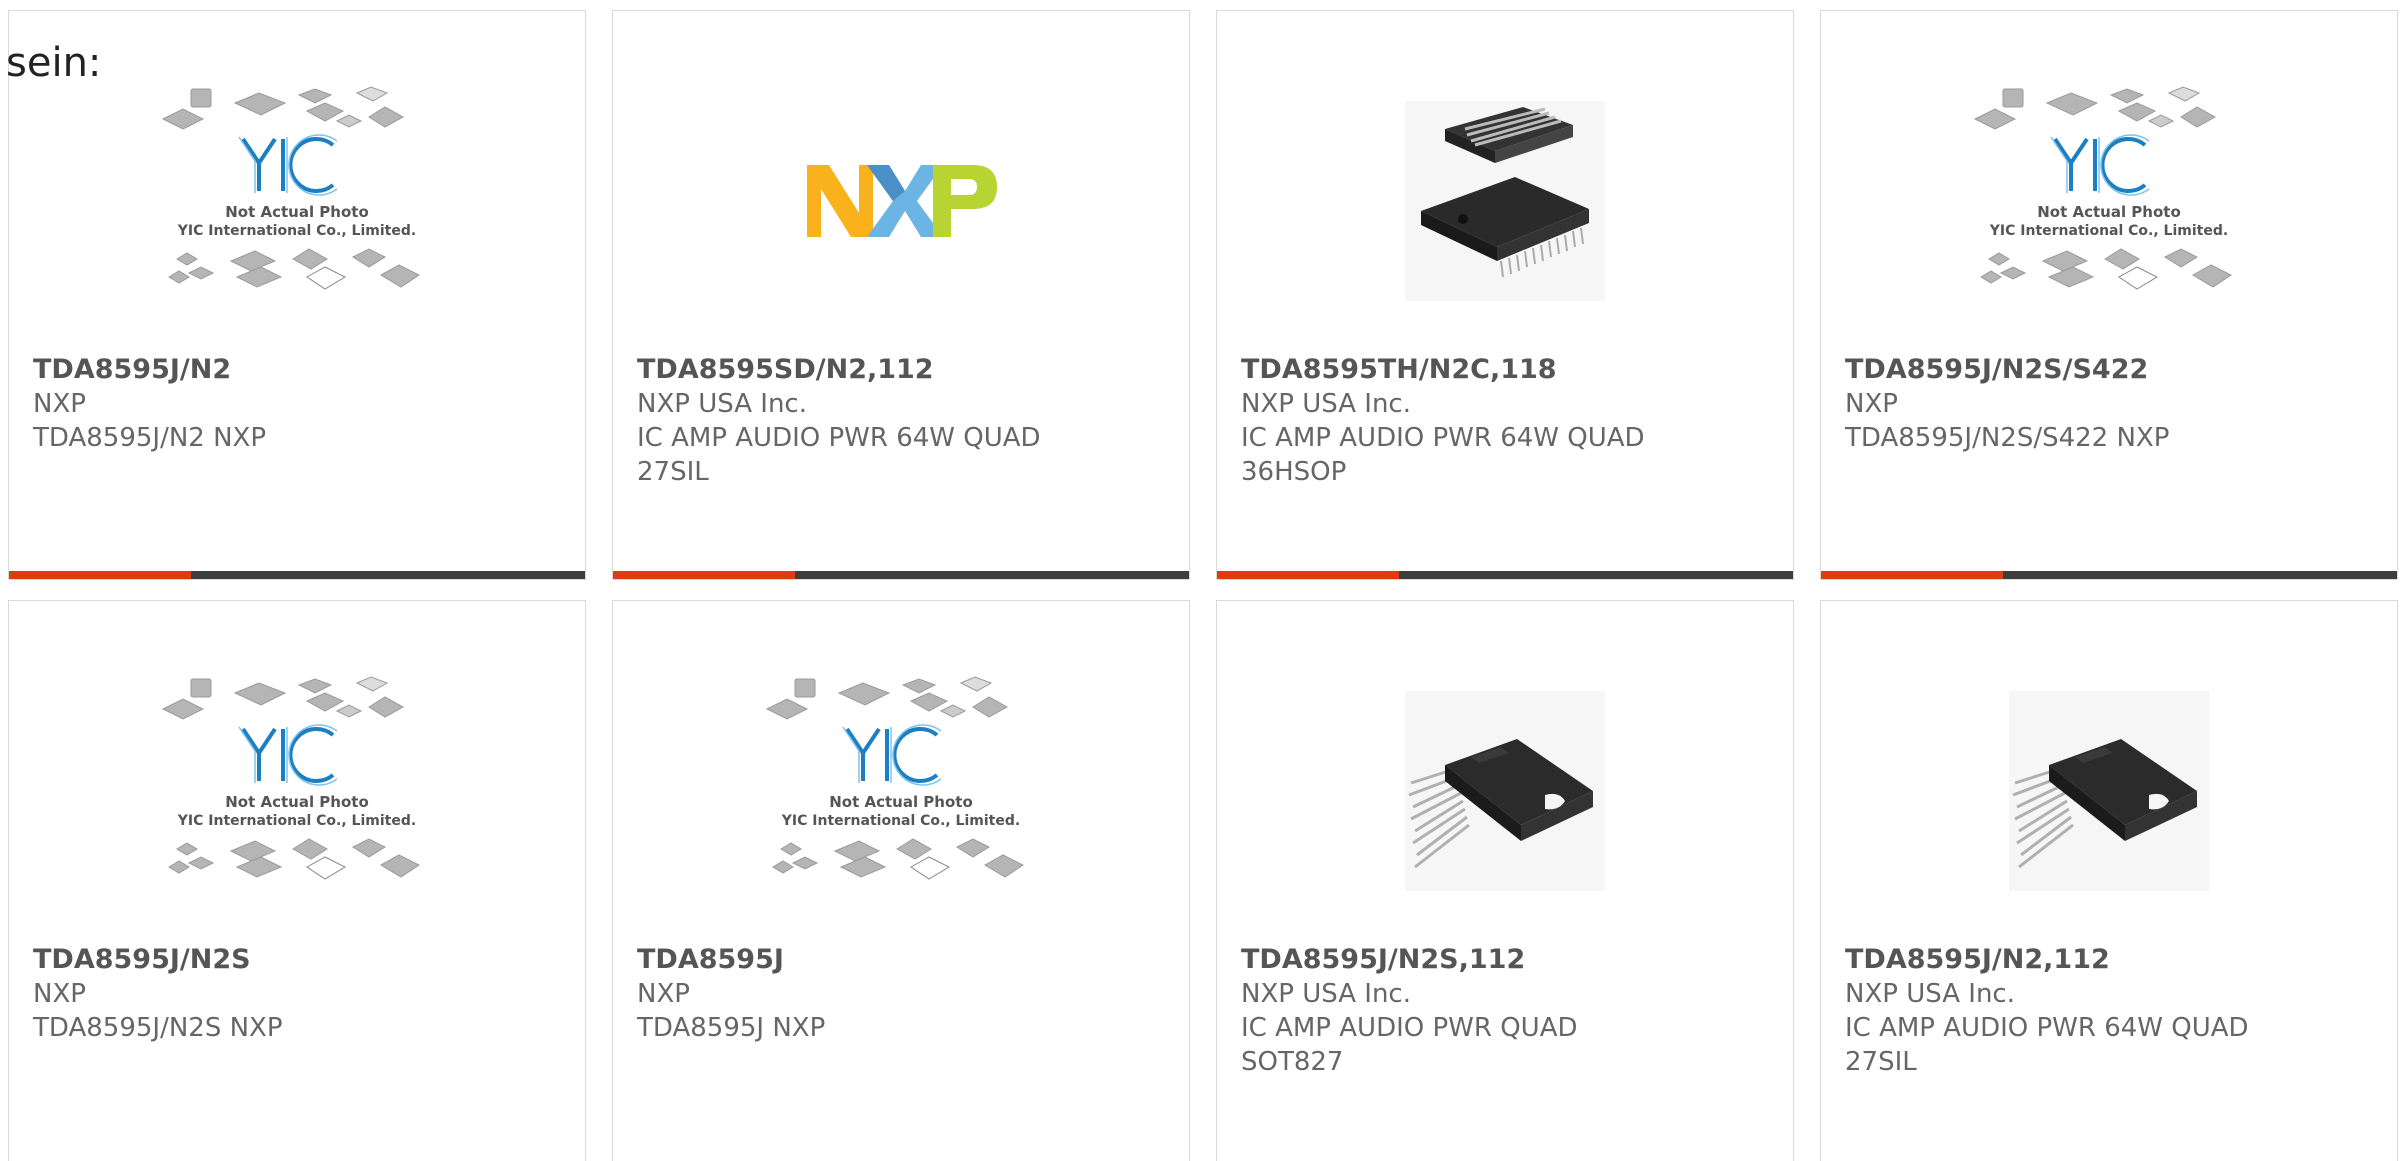 The image size is (2400, 1161). Describe the element at coordinates (158, 1028) in the screenshot. I see `description: TDA8595J/N2S NXP` at that location.